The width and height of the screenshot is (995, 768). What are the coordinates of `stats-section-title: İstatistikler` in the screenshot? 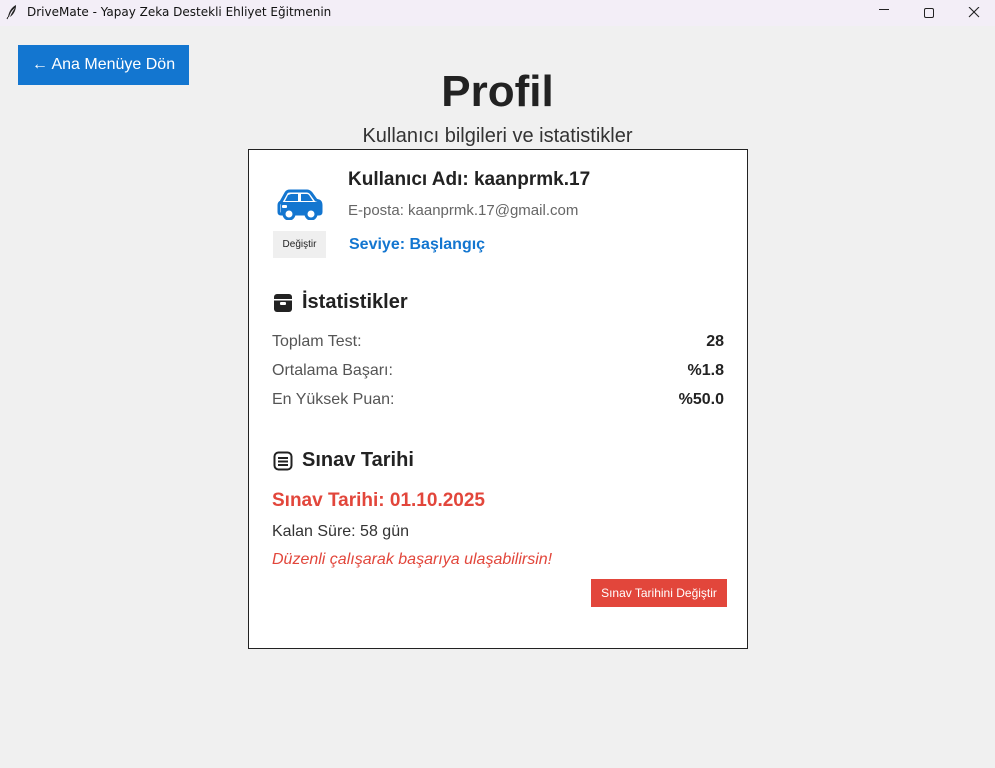 It's located at (340, 302).